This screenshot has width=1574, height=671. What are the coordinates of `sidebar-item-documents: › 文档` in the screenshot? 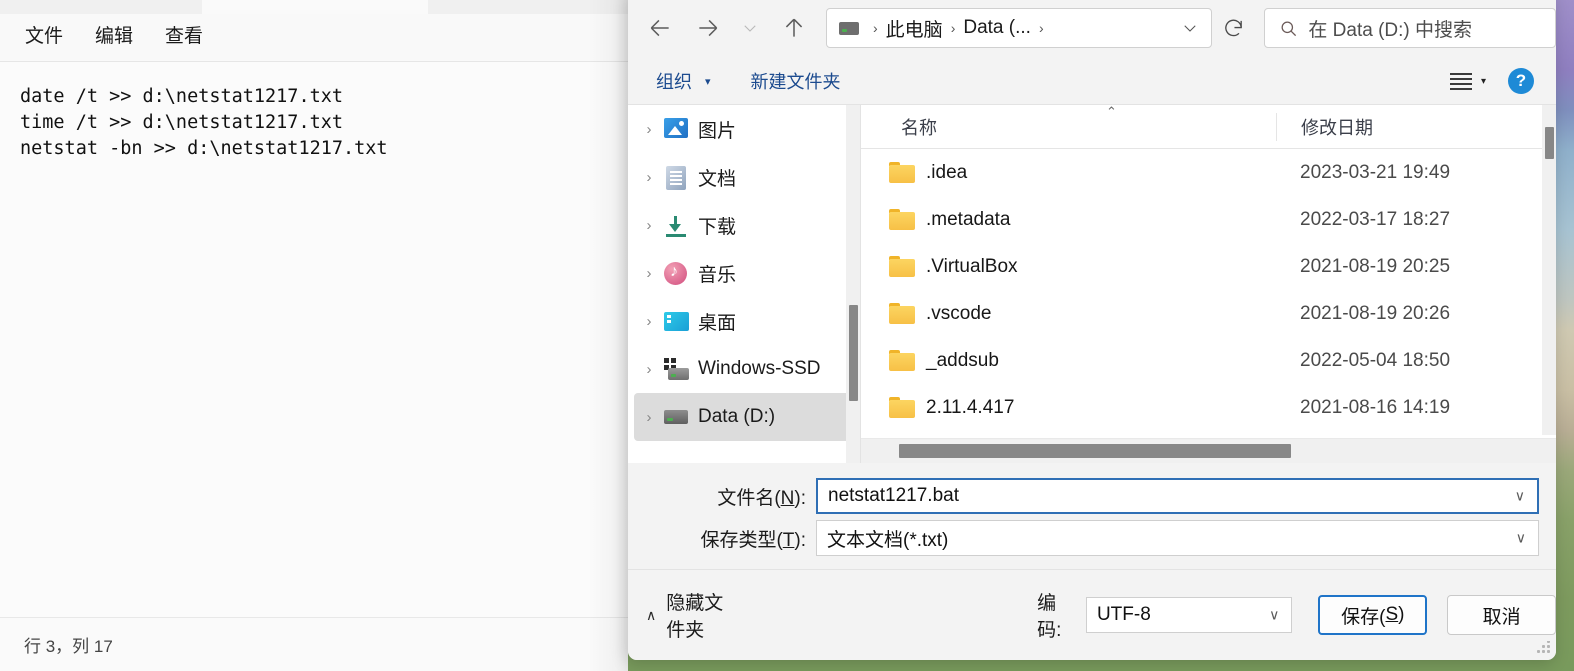 It's located at (744, 177).